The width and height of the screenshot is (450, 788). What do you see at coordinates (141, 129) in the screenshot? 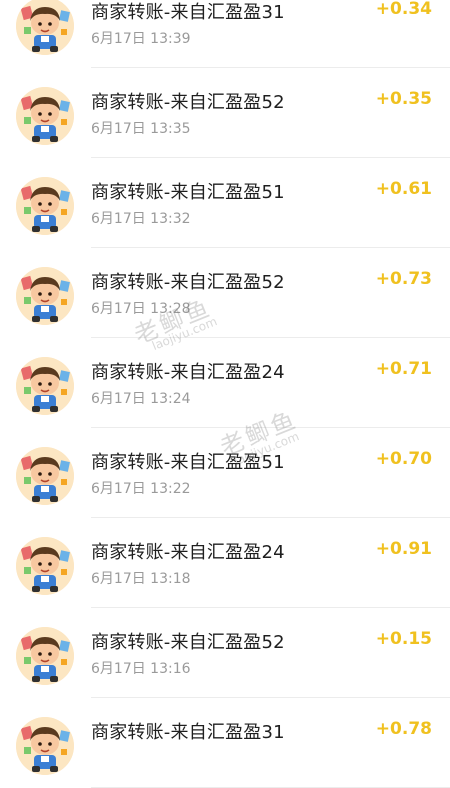
I see `transaction-time: 6月17日 13:35` at bounding box center [141, 129].